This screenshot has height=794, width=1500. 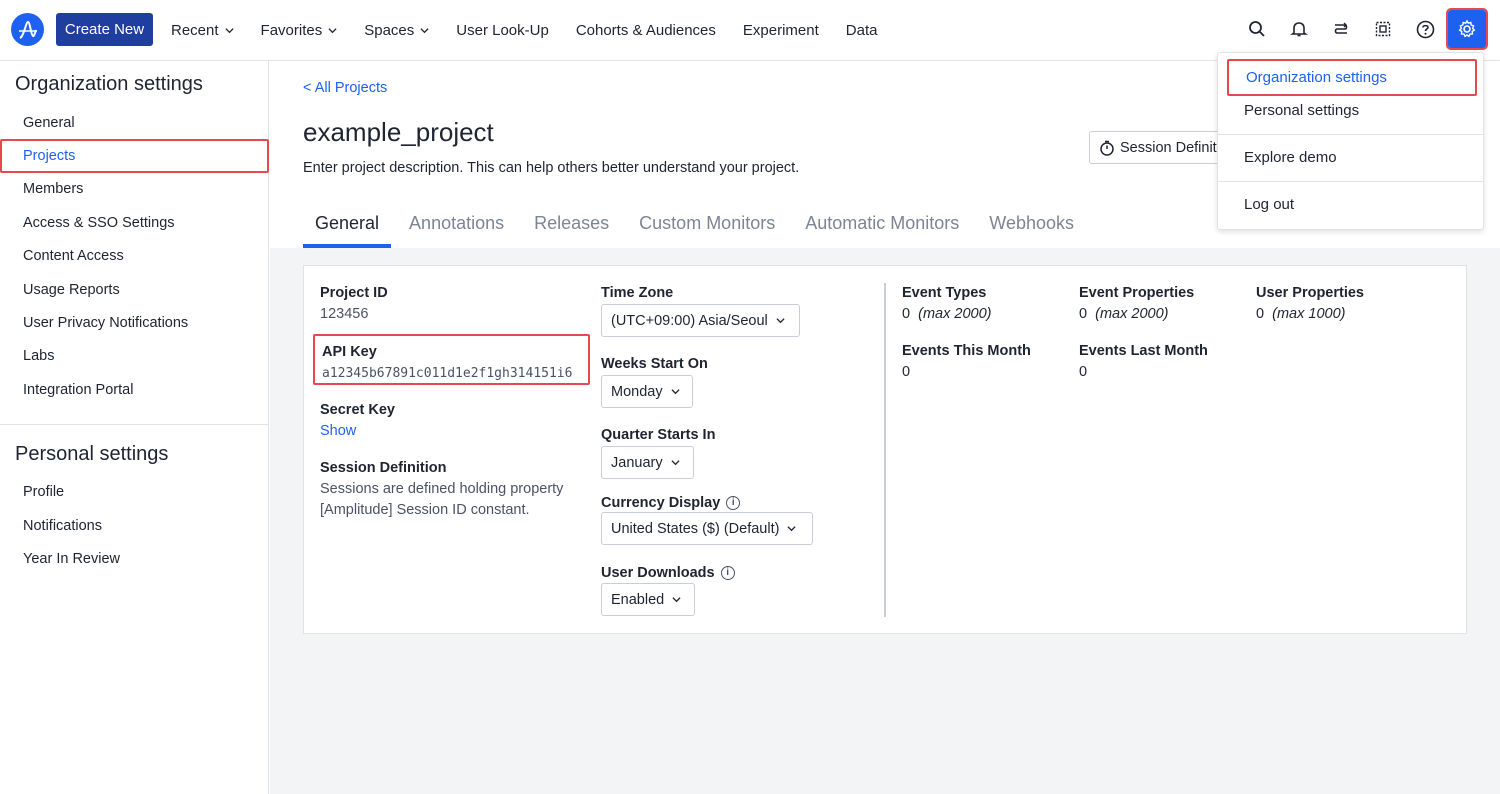 I want to click on currency-display-label: Currency Display i, so click(x=671, y=503).